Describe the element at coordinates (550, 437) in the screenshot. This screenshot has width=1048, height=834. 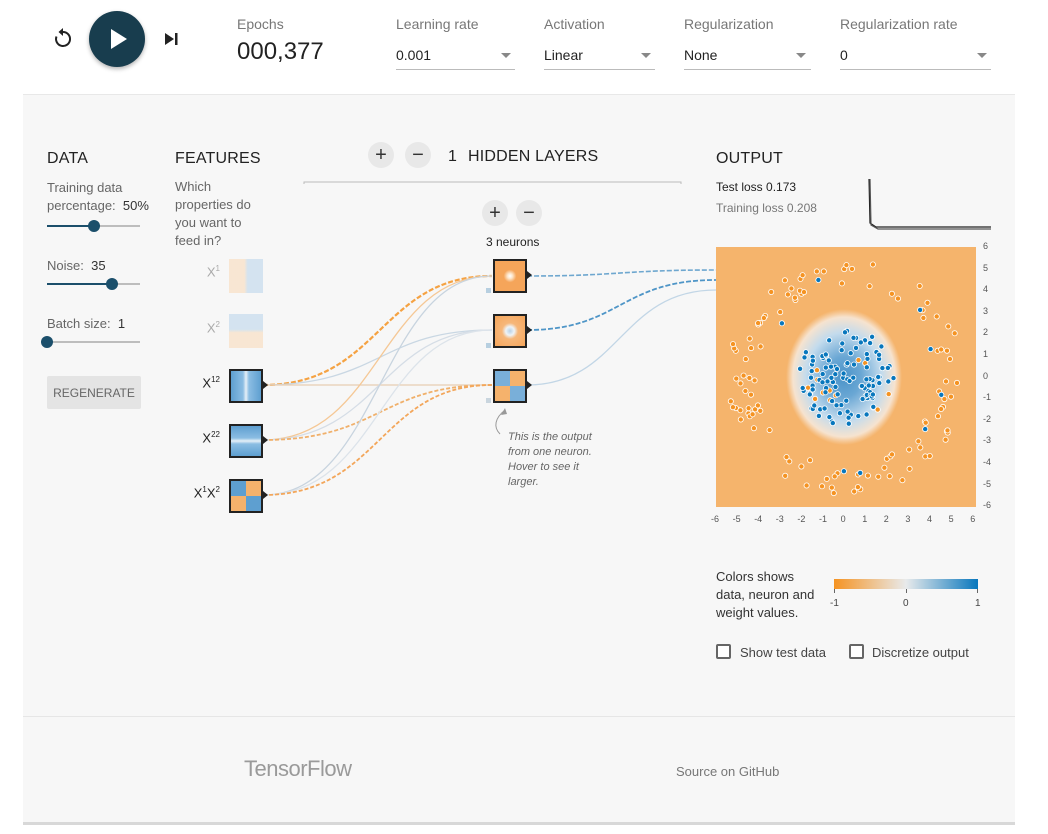
I see `neuron-hint-line: This is the output` at that location.